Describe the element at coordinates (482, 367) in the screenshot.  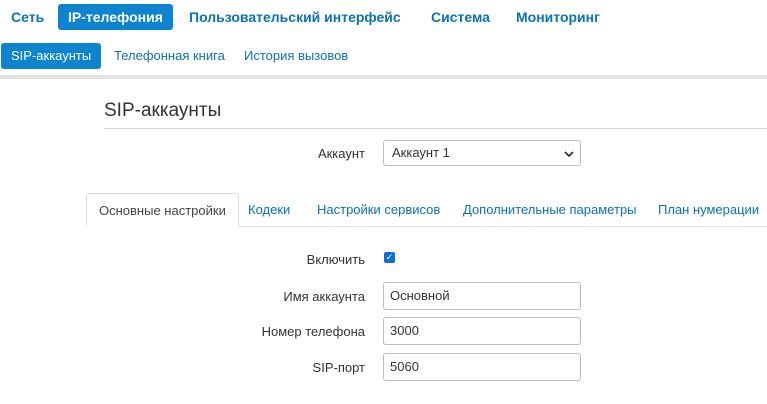
I see `sip-port-input: 5060` at that location.